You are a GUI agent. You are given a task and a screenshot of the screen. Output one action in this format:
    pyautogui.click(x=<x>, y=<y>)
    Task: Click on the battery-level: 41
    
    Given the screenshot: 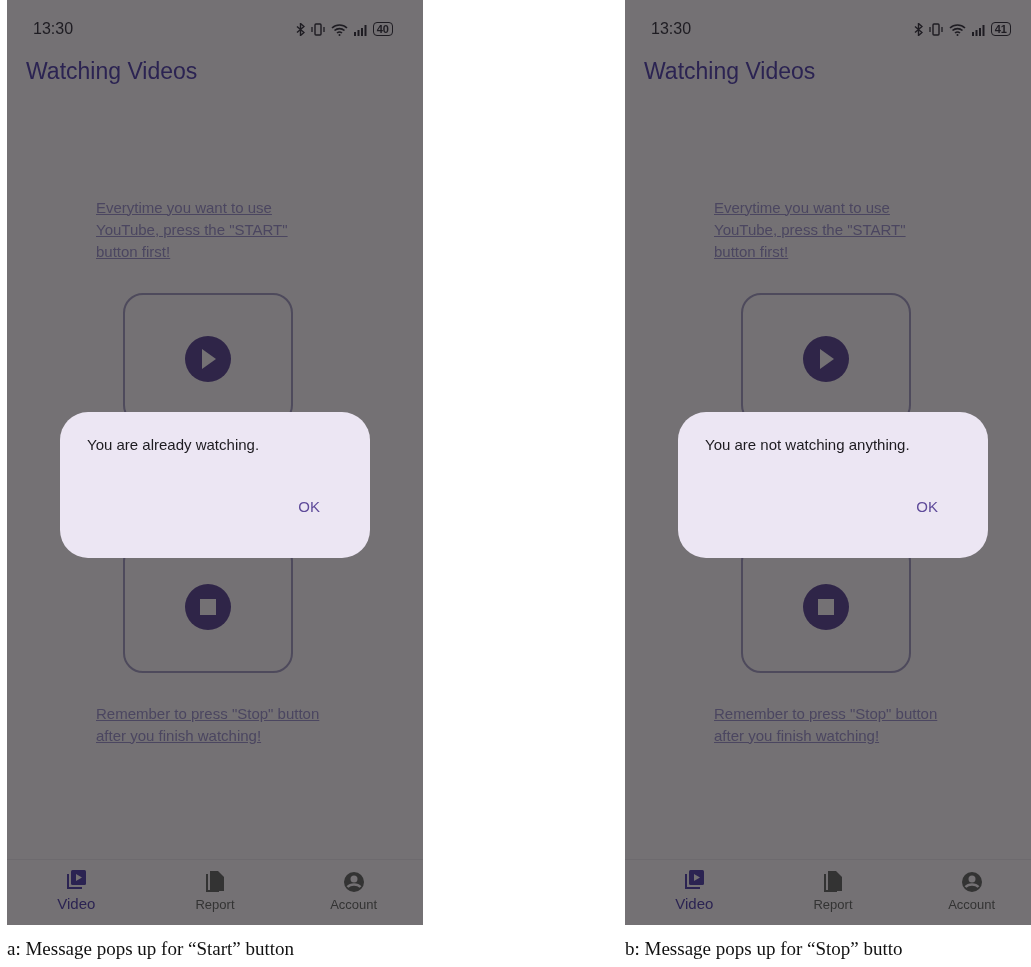 What is the action you would take?
    pyautogui.click(x=1000, y=29)
    